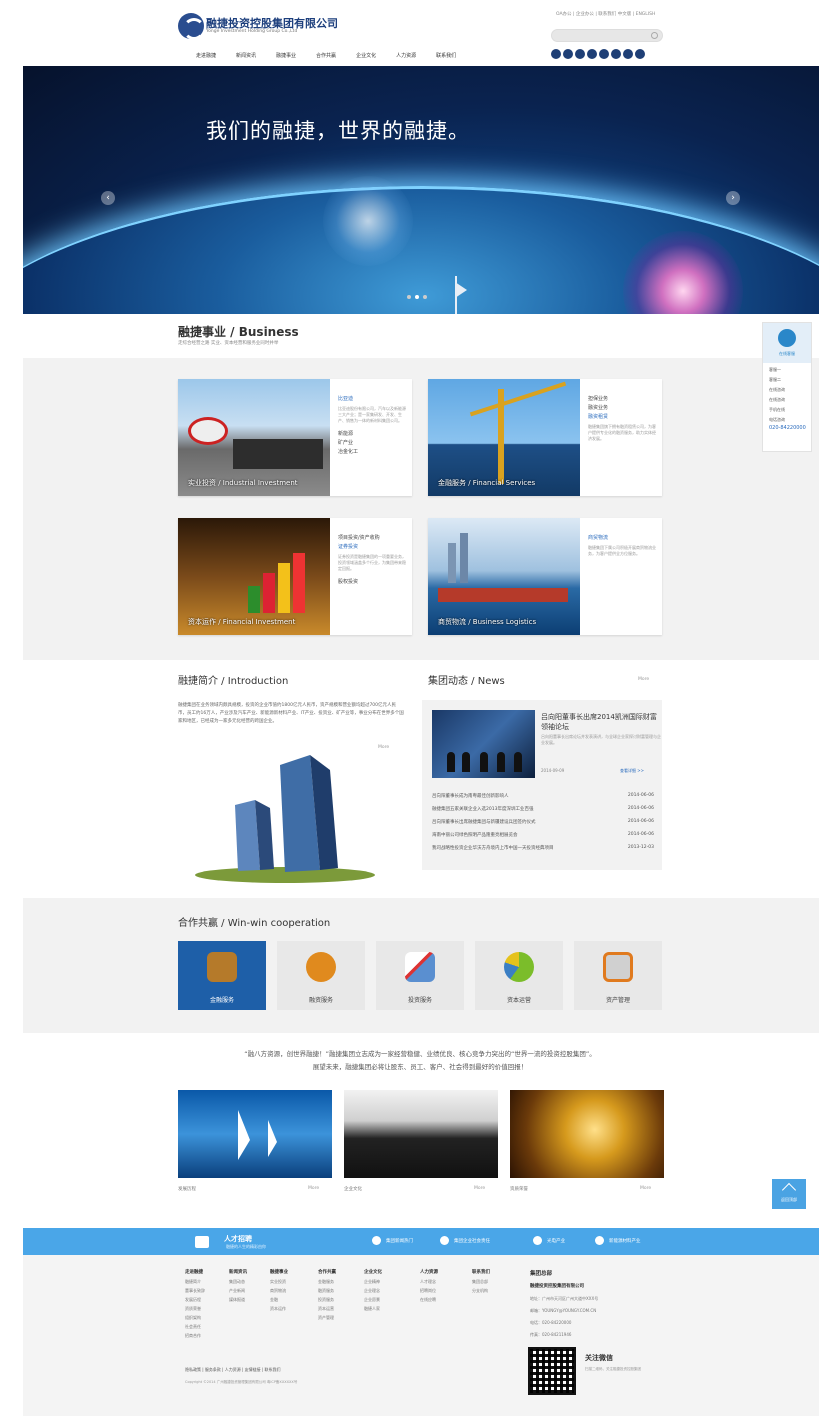  Describe the element at coordinates (789, 1194) in the screenshot. I see `back-to-top-button: 返回顶部` at that location.